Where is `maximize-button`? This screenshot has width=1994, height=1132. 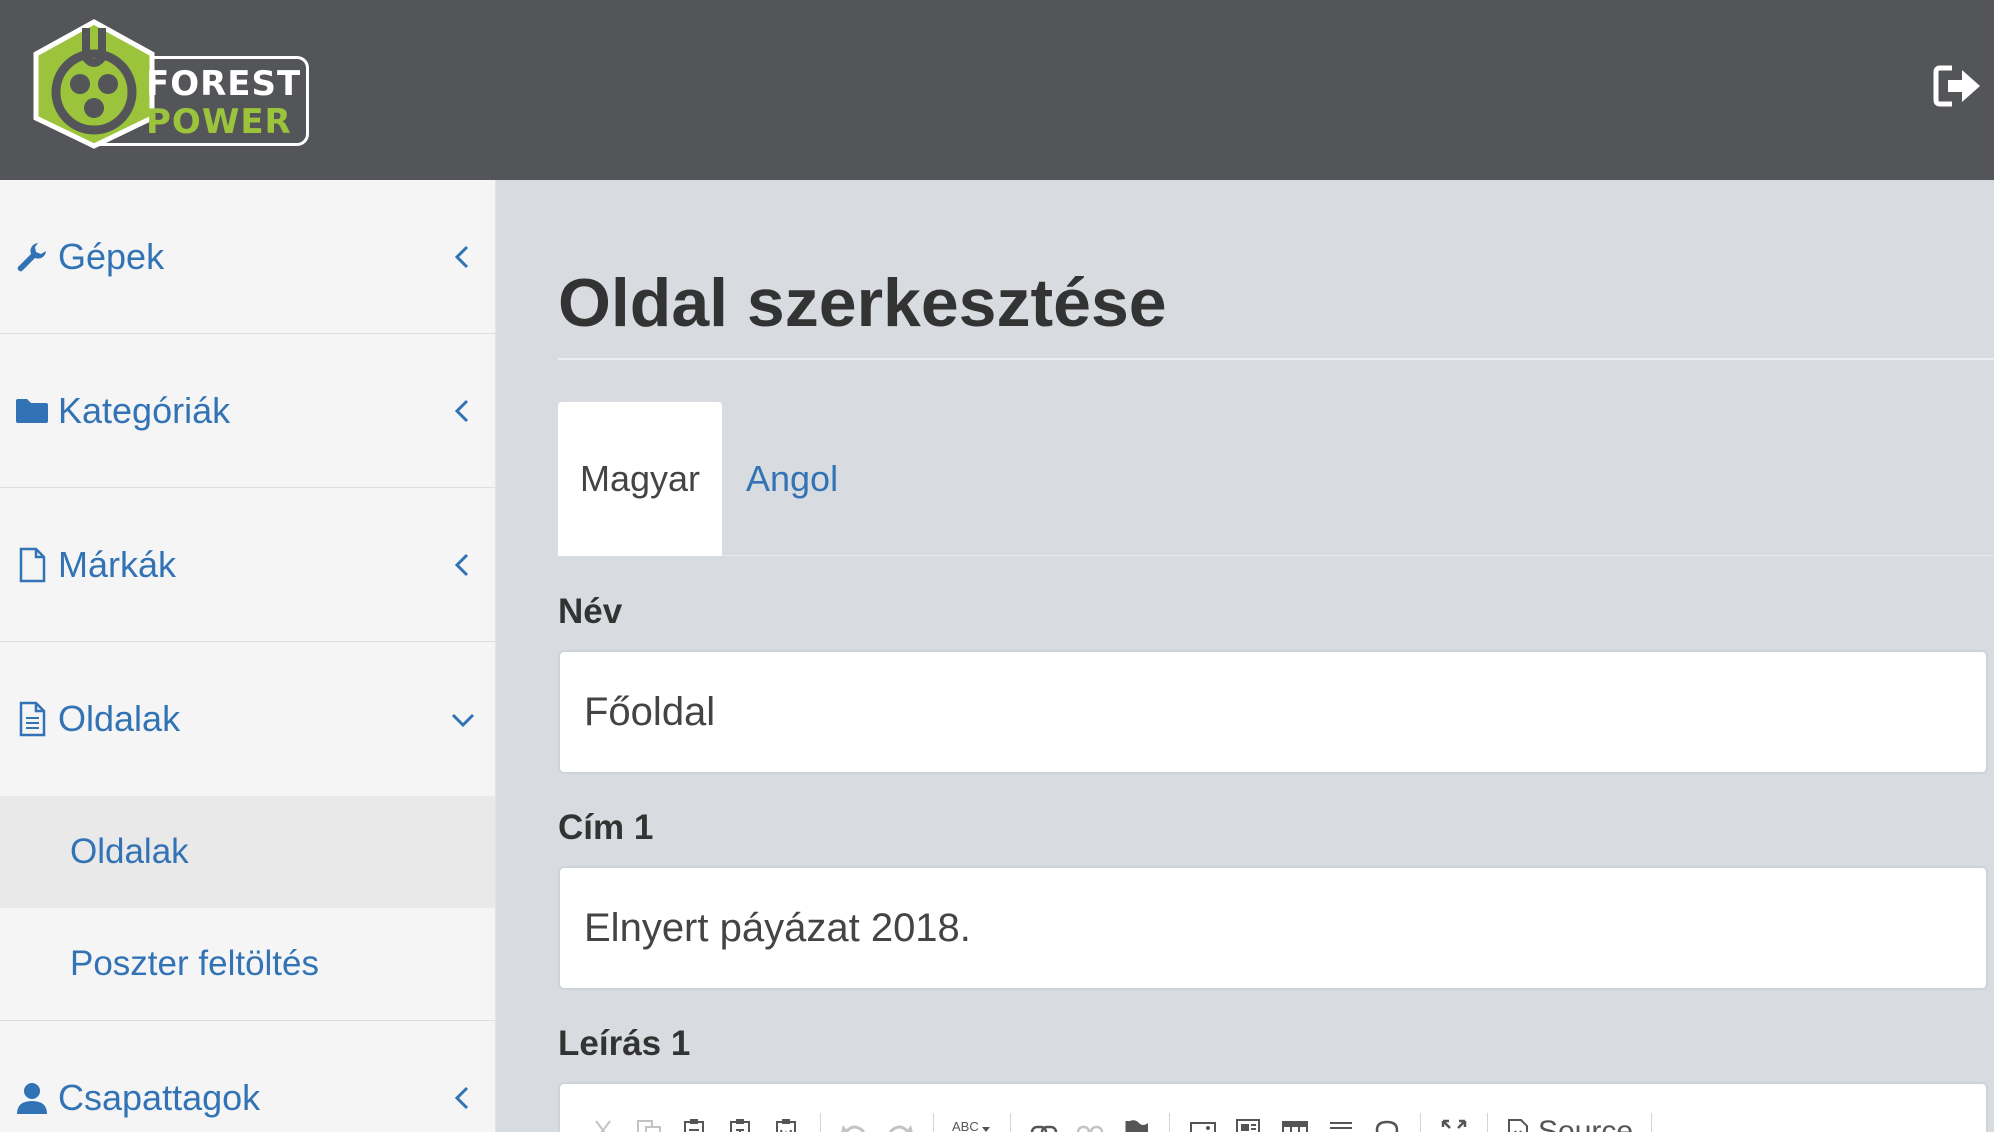
maximize-button is located at coordinates (1454, 1120).